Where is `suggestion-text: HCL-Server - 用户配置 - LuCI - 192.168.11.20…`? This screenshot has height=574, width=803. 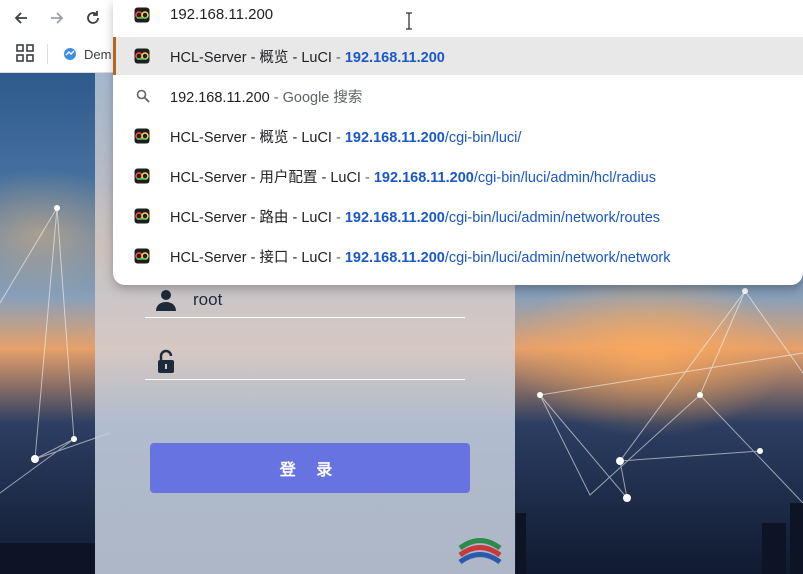
suggestion-text: HCL-Server - 用户配置 - LuCI - 192.168.11.20… is located at coordinates (413, 176).